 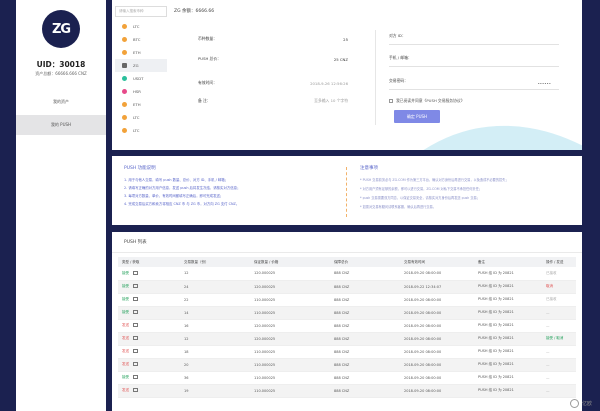 What do you see at coordinates (474, 61) in the screenshot?
I see `target-phone-email-field: 手机 / 邮箱：` at bounding box center [474, 61].